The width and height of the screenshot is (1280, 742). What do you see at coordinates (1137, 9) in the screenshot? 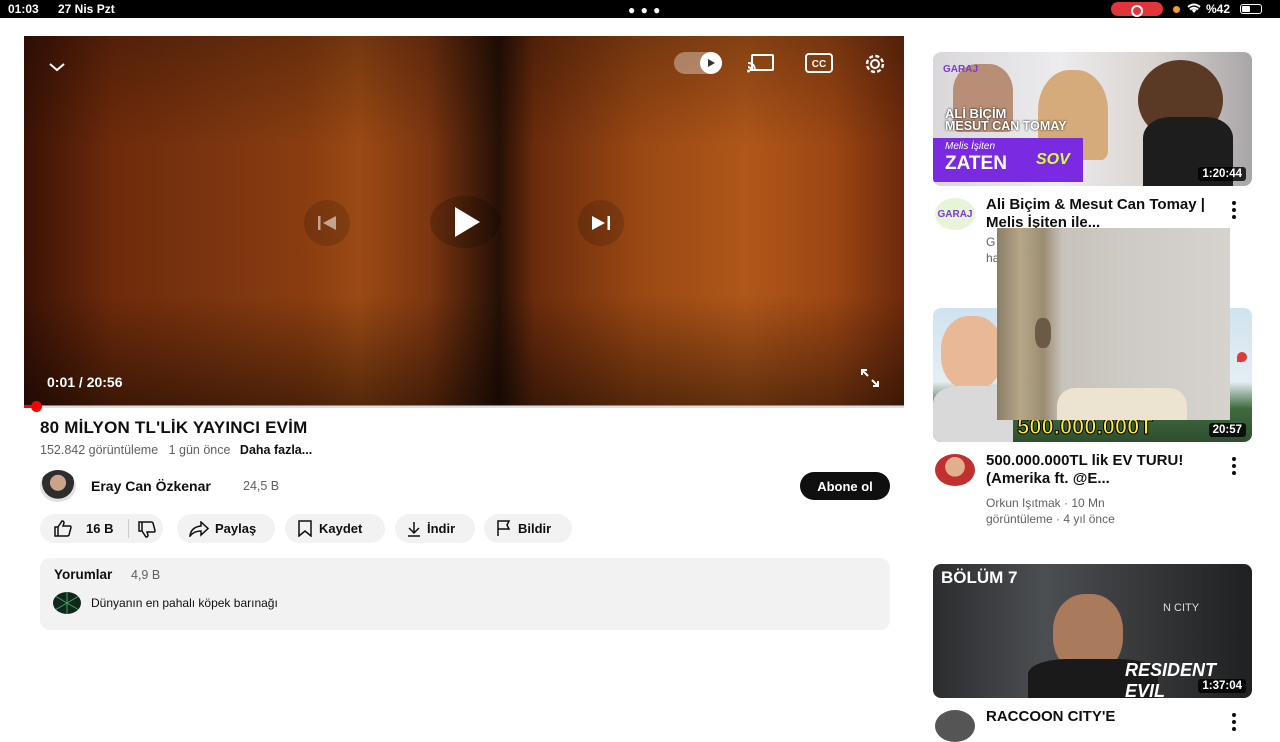
I see `screen-recording-icon` at bounding box center [1137, 9].